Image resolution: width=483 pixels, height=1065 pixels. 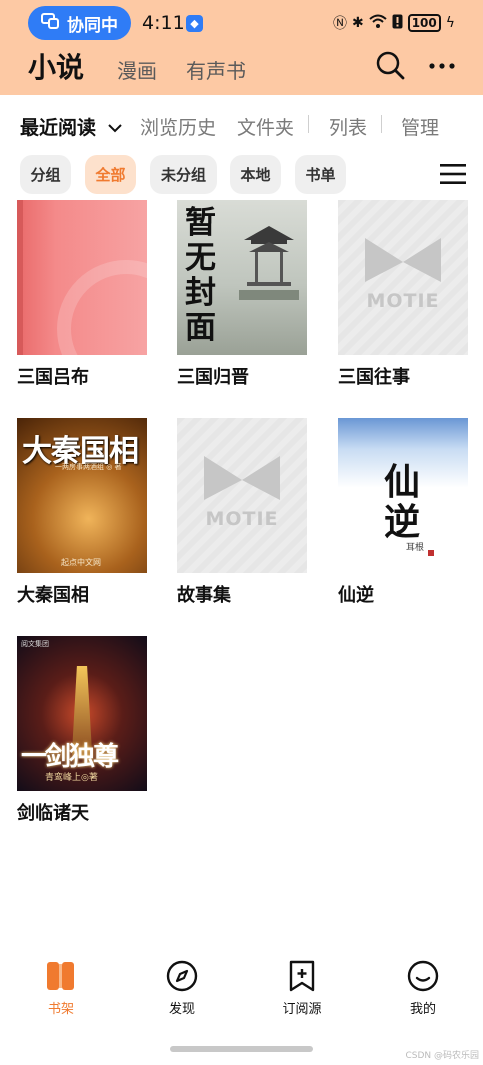 What do you see at coordinates (450, 23) in the screenshot?
I see `charging-icon: ϟ` at bounding box center [450, 23].